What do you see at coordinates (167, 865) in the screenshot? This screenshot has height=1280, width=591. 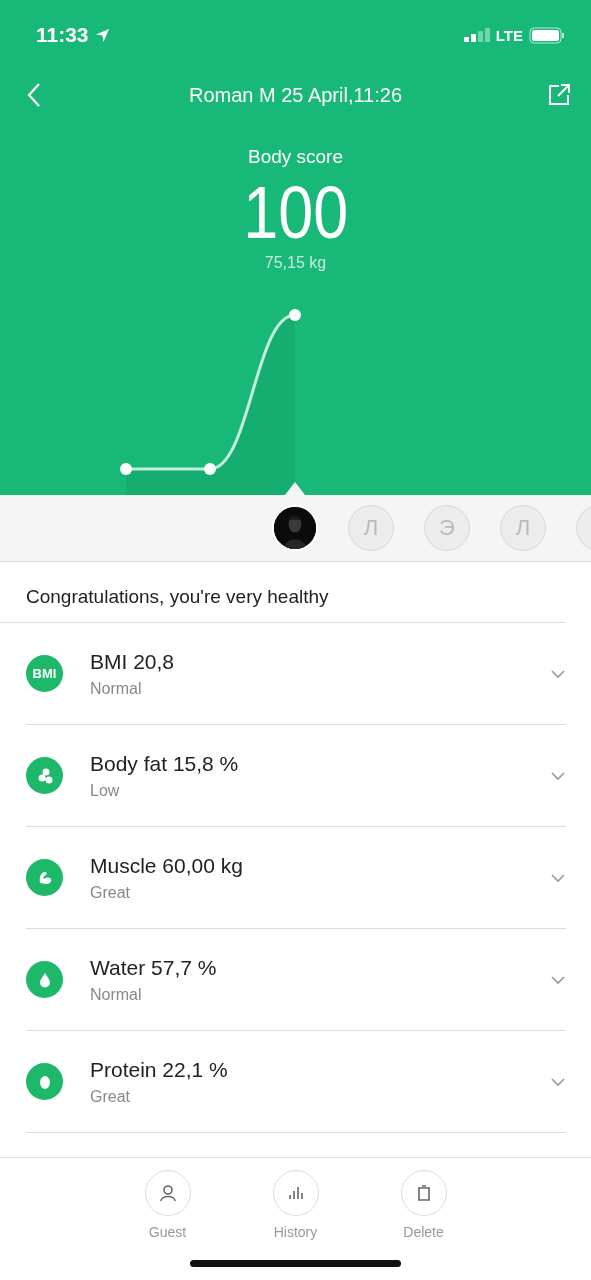 I see `metric-title: Muscle 60,00 kg` at bounding box center [167, 865].